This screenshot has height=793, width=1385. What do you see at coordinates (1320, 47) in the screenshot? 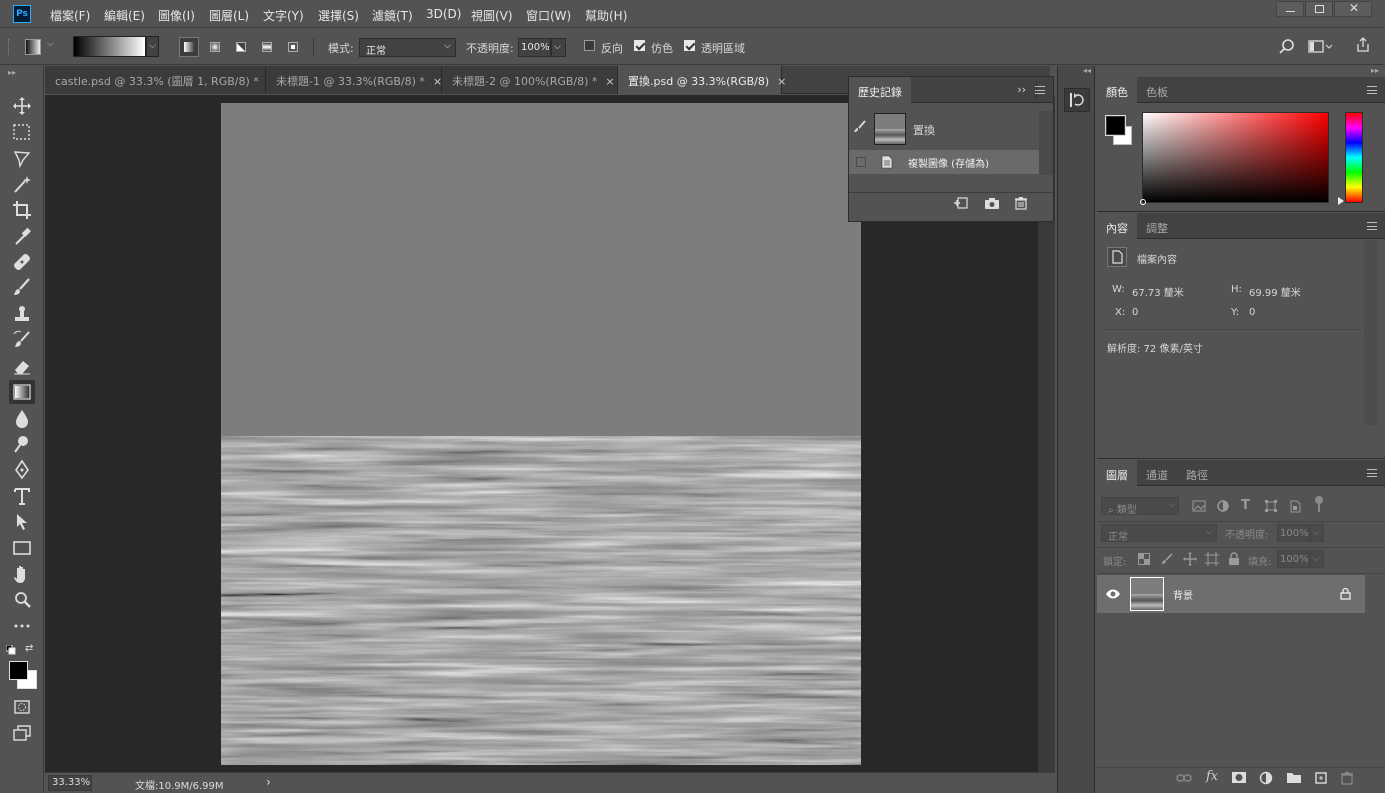
I see `workspace-icon` at bounding box center [1320, 47].